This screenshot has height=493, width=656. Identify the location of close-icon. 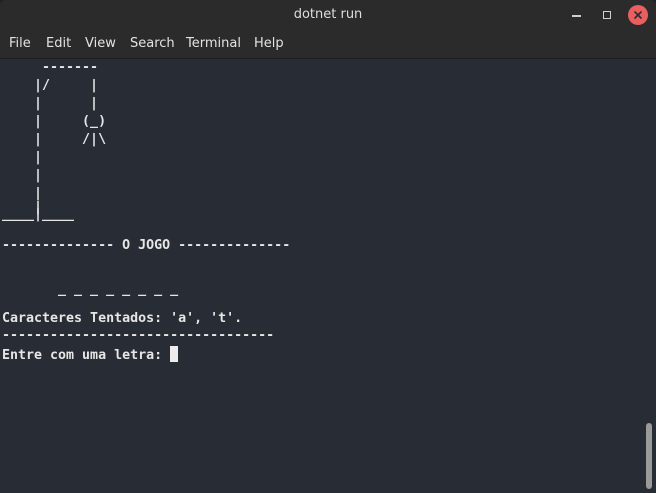
(638, 15).